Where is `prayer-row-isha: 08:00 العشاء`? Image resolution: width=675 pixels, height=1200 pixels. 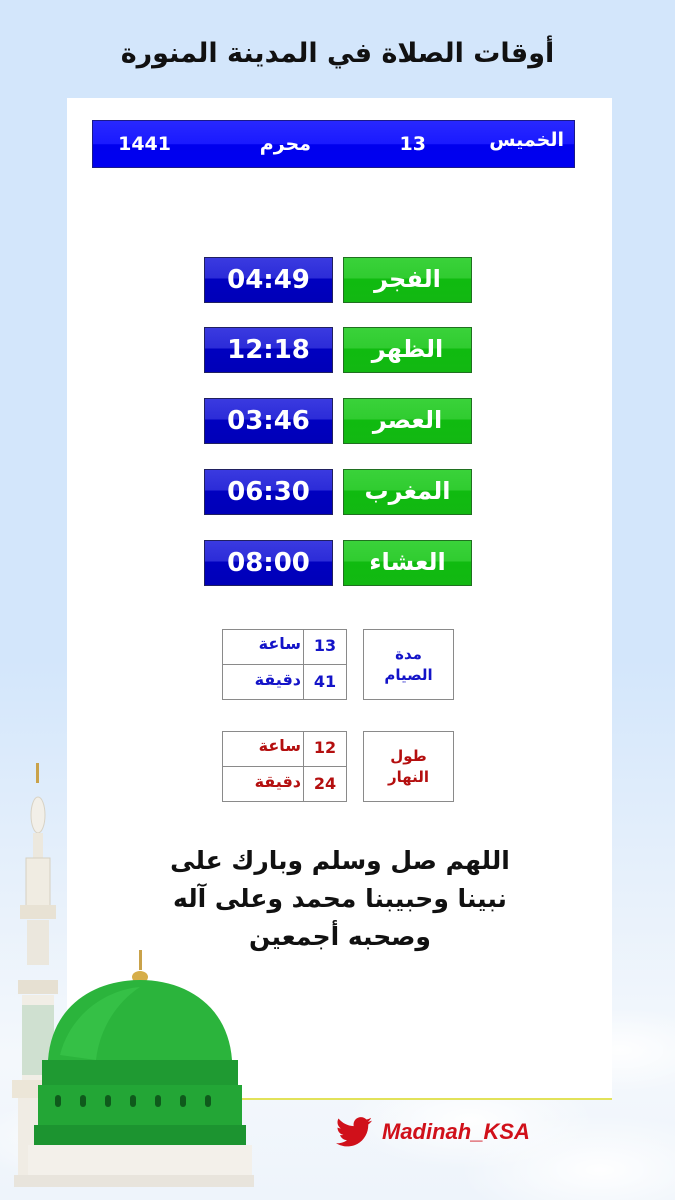 prayer-row-isha: 08:00 العشاء is located at coordinates (338, 563).